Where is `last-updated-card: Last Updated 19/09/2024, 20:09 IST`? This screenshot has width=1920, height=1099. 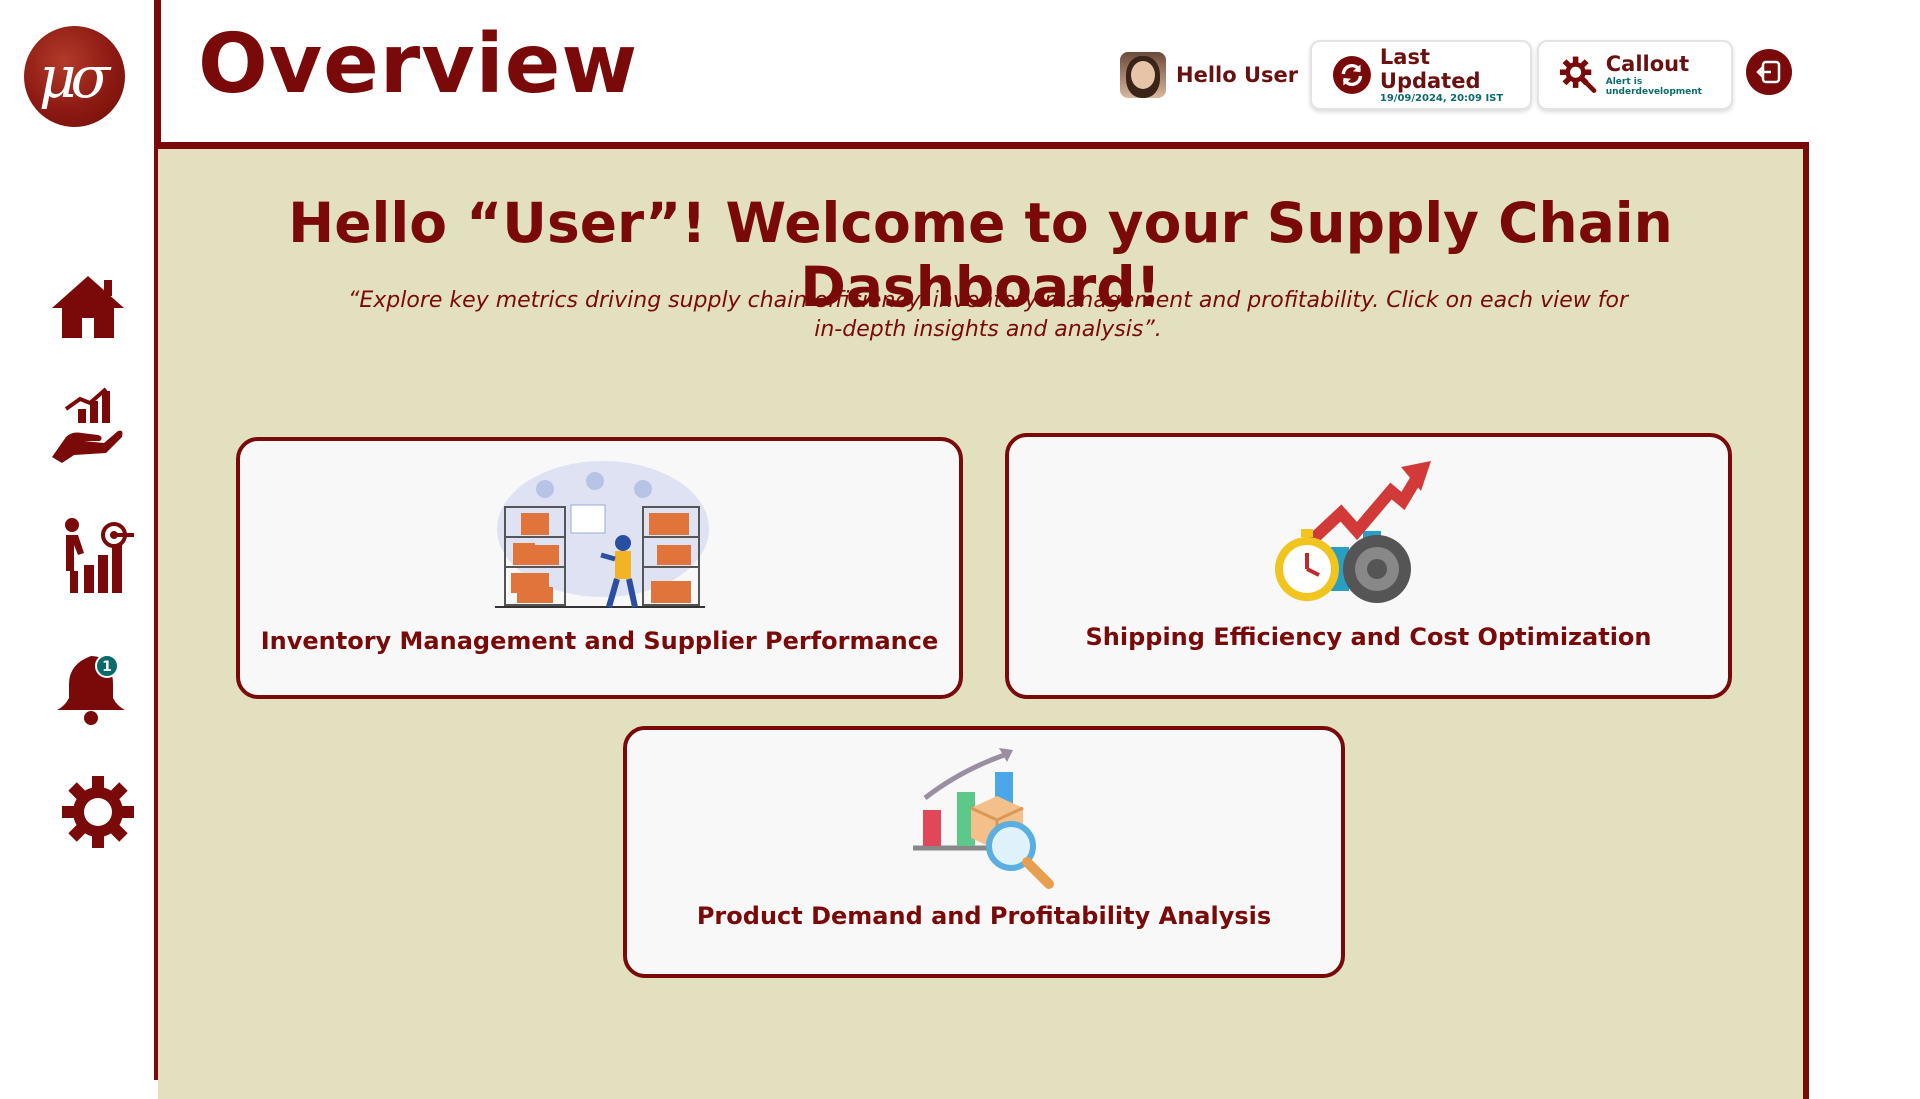 last-updated-card: Last Updated 19/09/2024, 20:09 IST is located at coordinates (1421, 75).